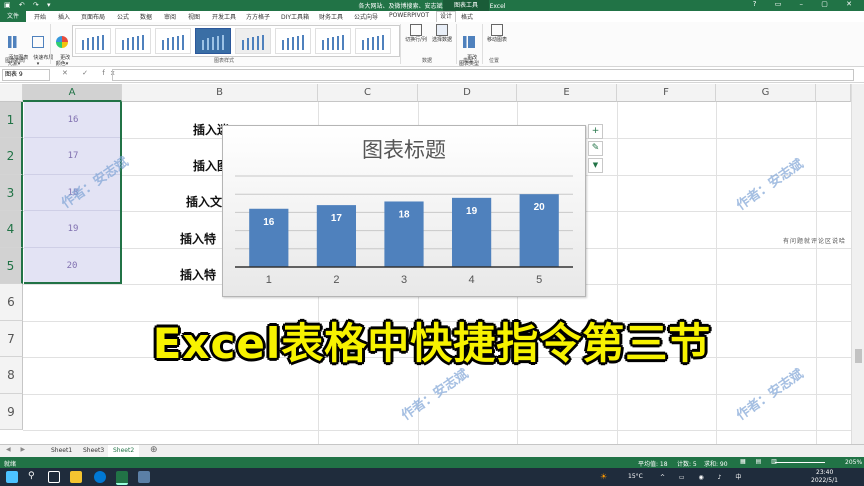 This screenshot has height=486, width=864. Describe the element at coordinates (653, 464) in the screenshot. I see `status-average: 平均值: 18` at that location.